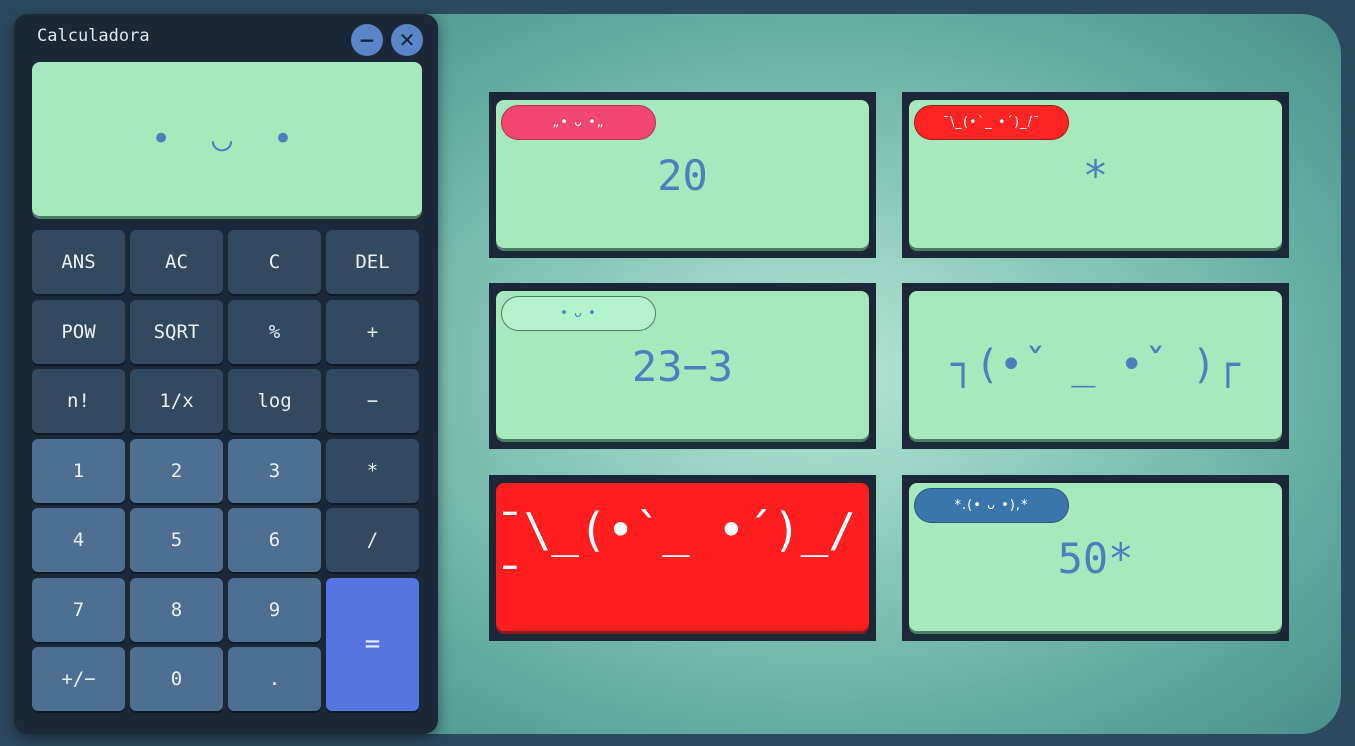 This screenshot has height=746, width=1355. What do you see at coordinates (372, 262) in the screenshot?
I see `key-delete: DEL` at bounding box center [372, 262].